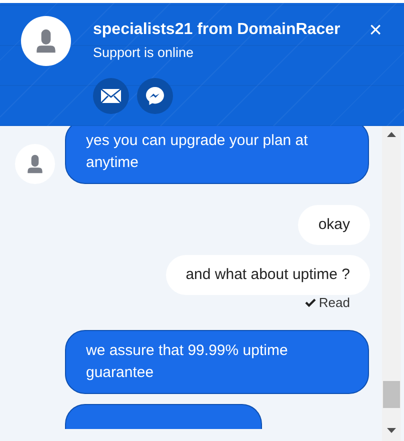  What do you see at coordinates (217, 155) in the screenshot?
I see `agent-message: yes you can upgrade your plan at anytime` at bounding box center [217, 155].